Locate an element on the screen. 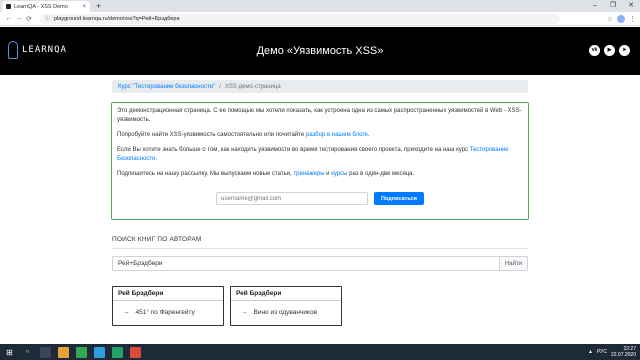  blog-article-link: разбор в нашем блоге is located at coordinates (337, 135).